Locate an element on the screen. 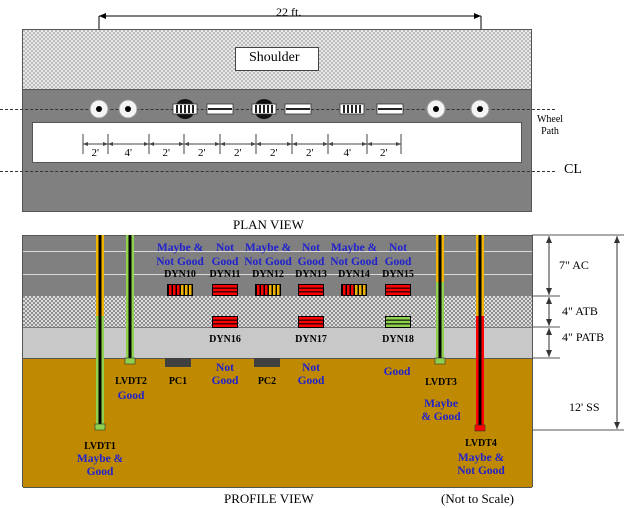 This screenshot has height=508, width=624. layer-label-patb: 4" PATB is located at coordinates (583, 337).